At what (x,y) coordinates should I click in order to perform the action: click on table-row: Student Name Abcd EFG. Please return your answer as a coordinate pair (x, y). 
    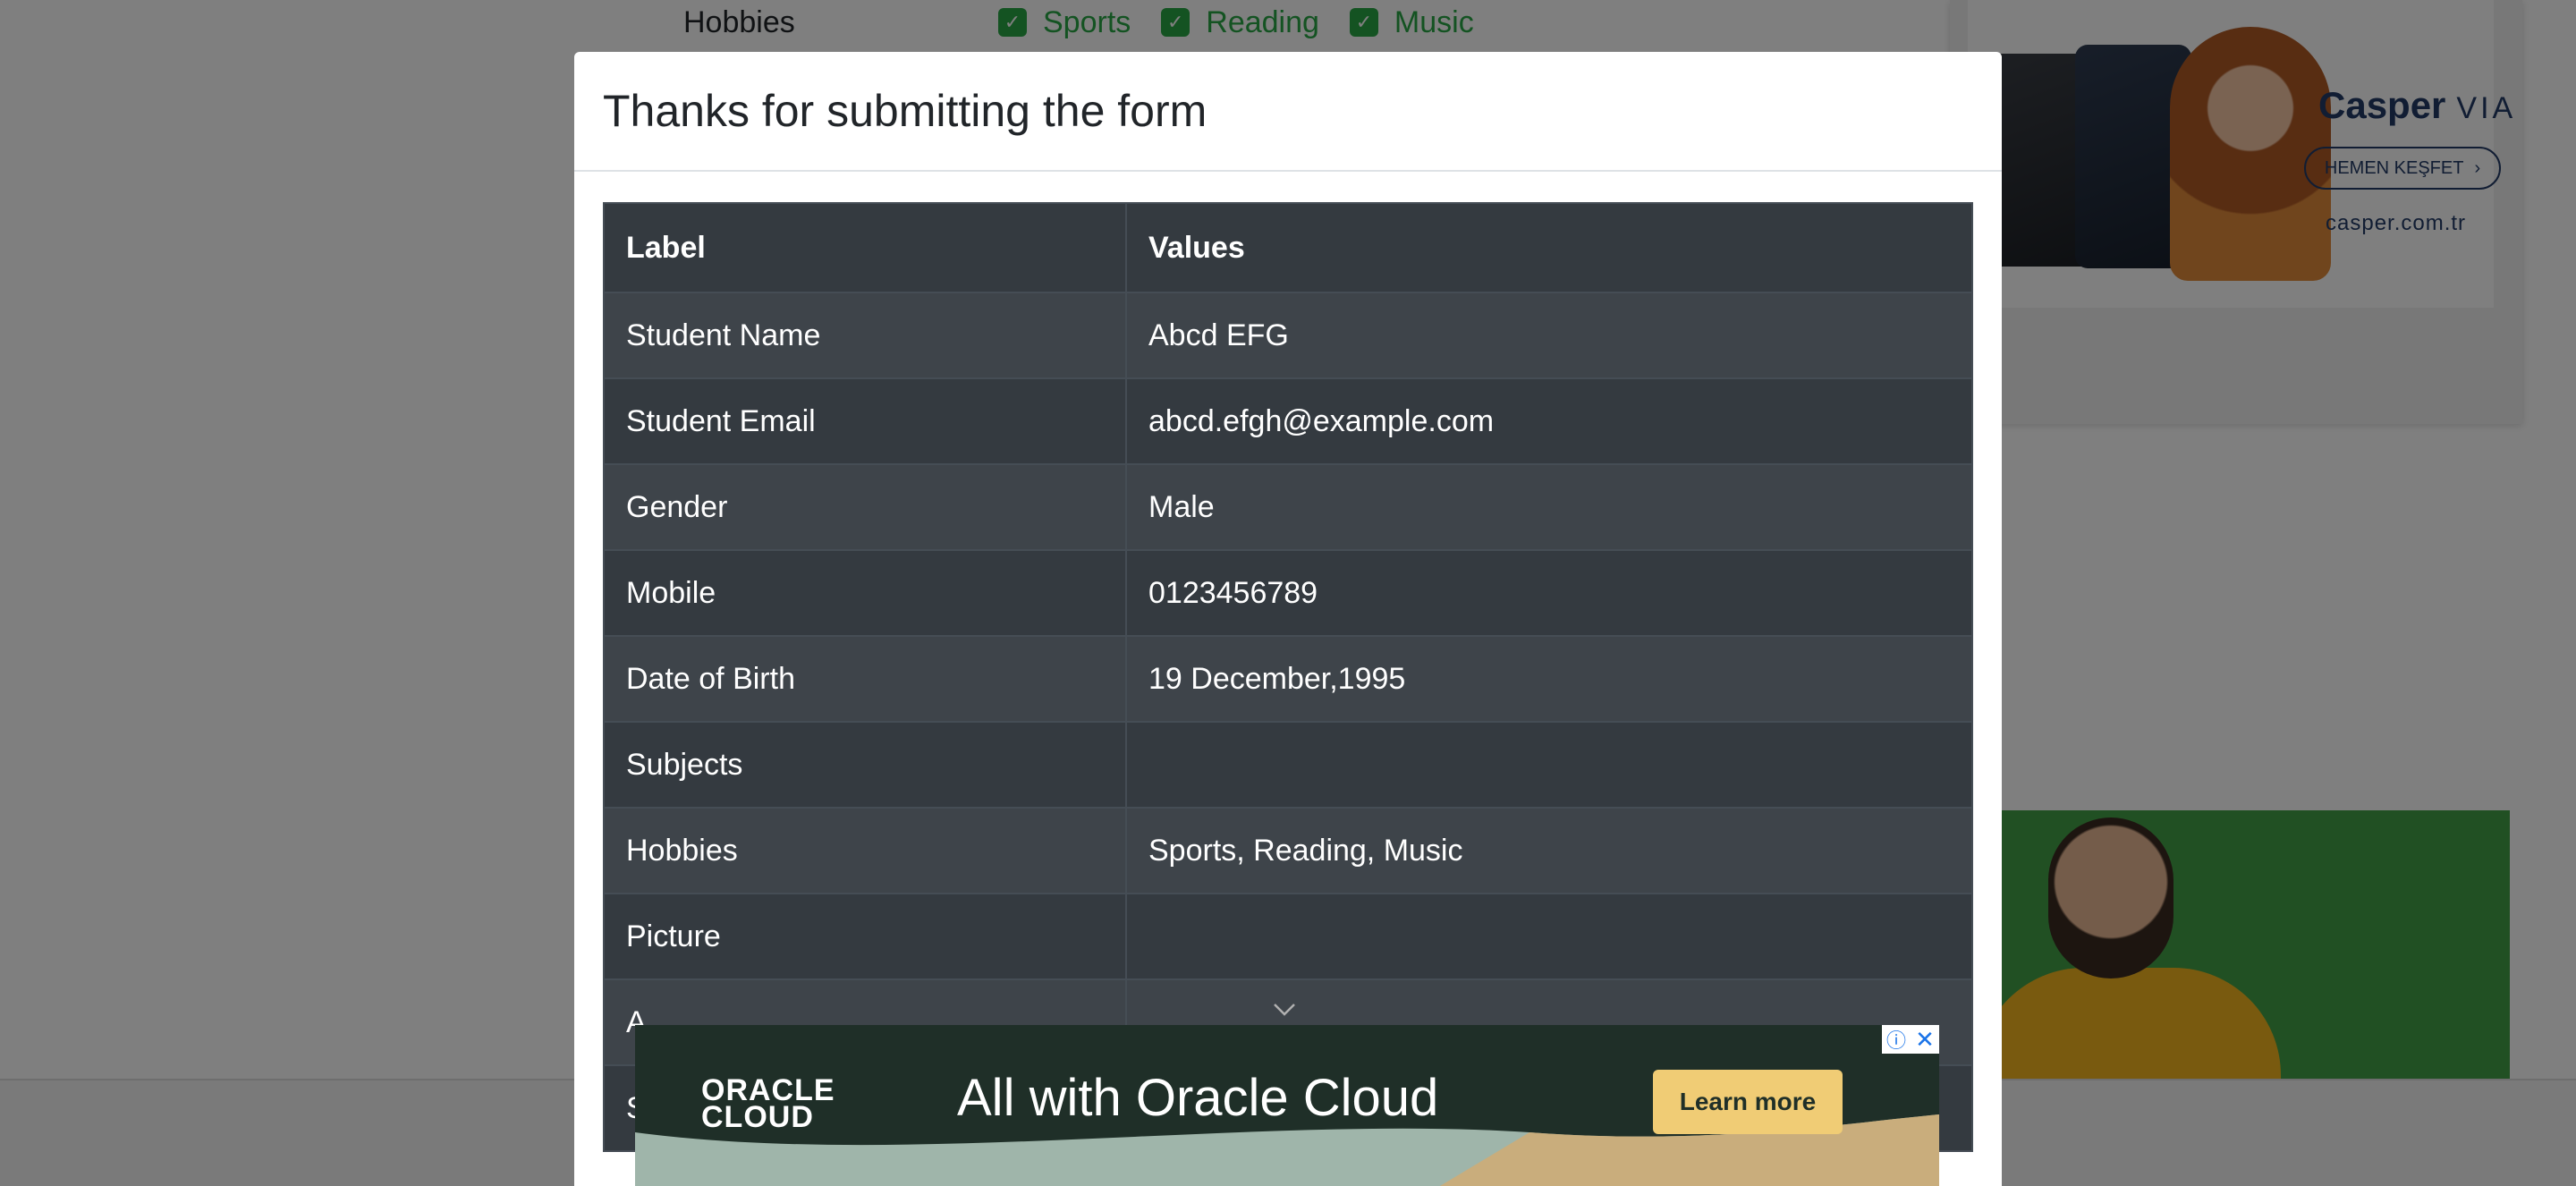
    Looking at the image, I should click on (1288, 335).